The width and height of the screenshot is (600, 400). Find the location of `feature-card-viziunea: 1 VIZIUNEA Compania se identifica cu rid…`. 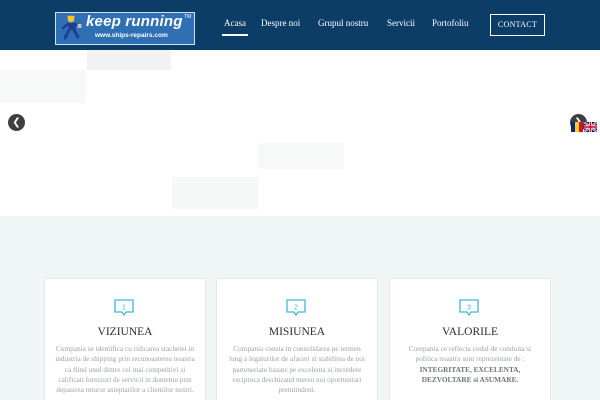

feature-card-viziunea: 1 VIZIUNEA Compania se identifica cu rid… is located at coordinates (125, 339).